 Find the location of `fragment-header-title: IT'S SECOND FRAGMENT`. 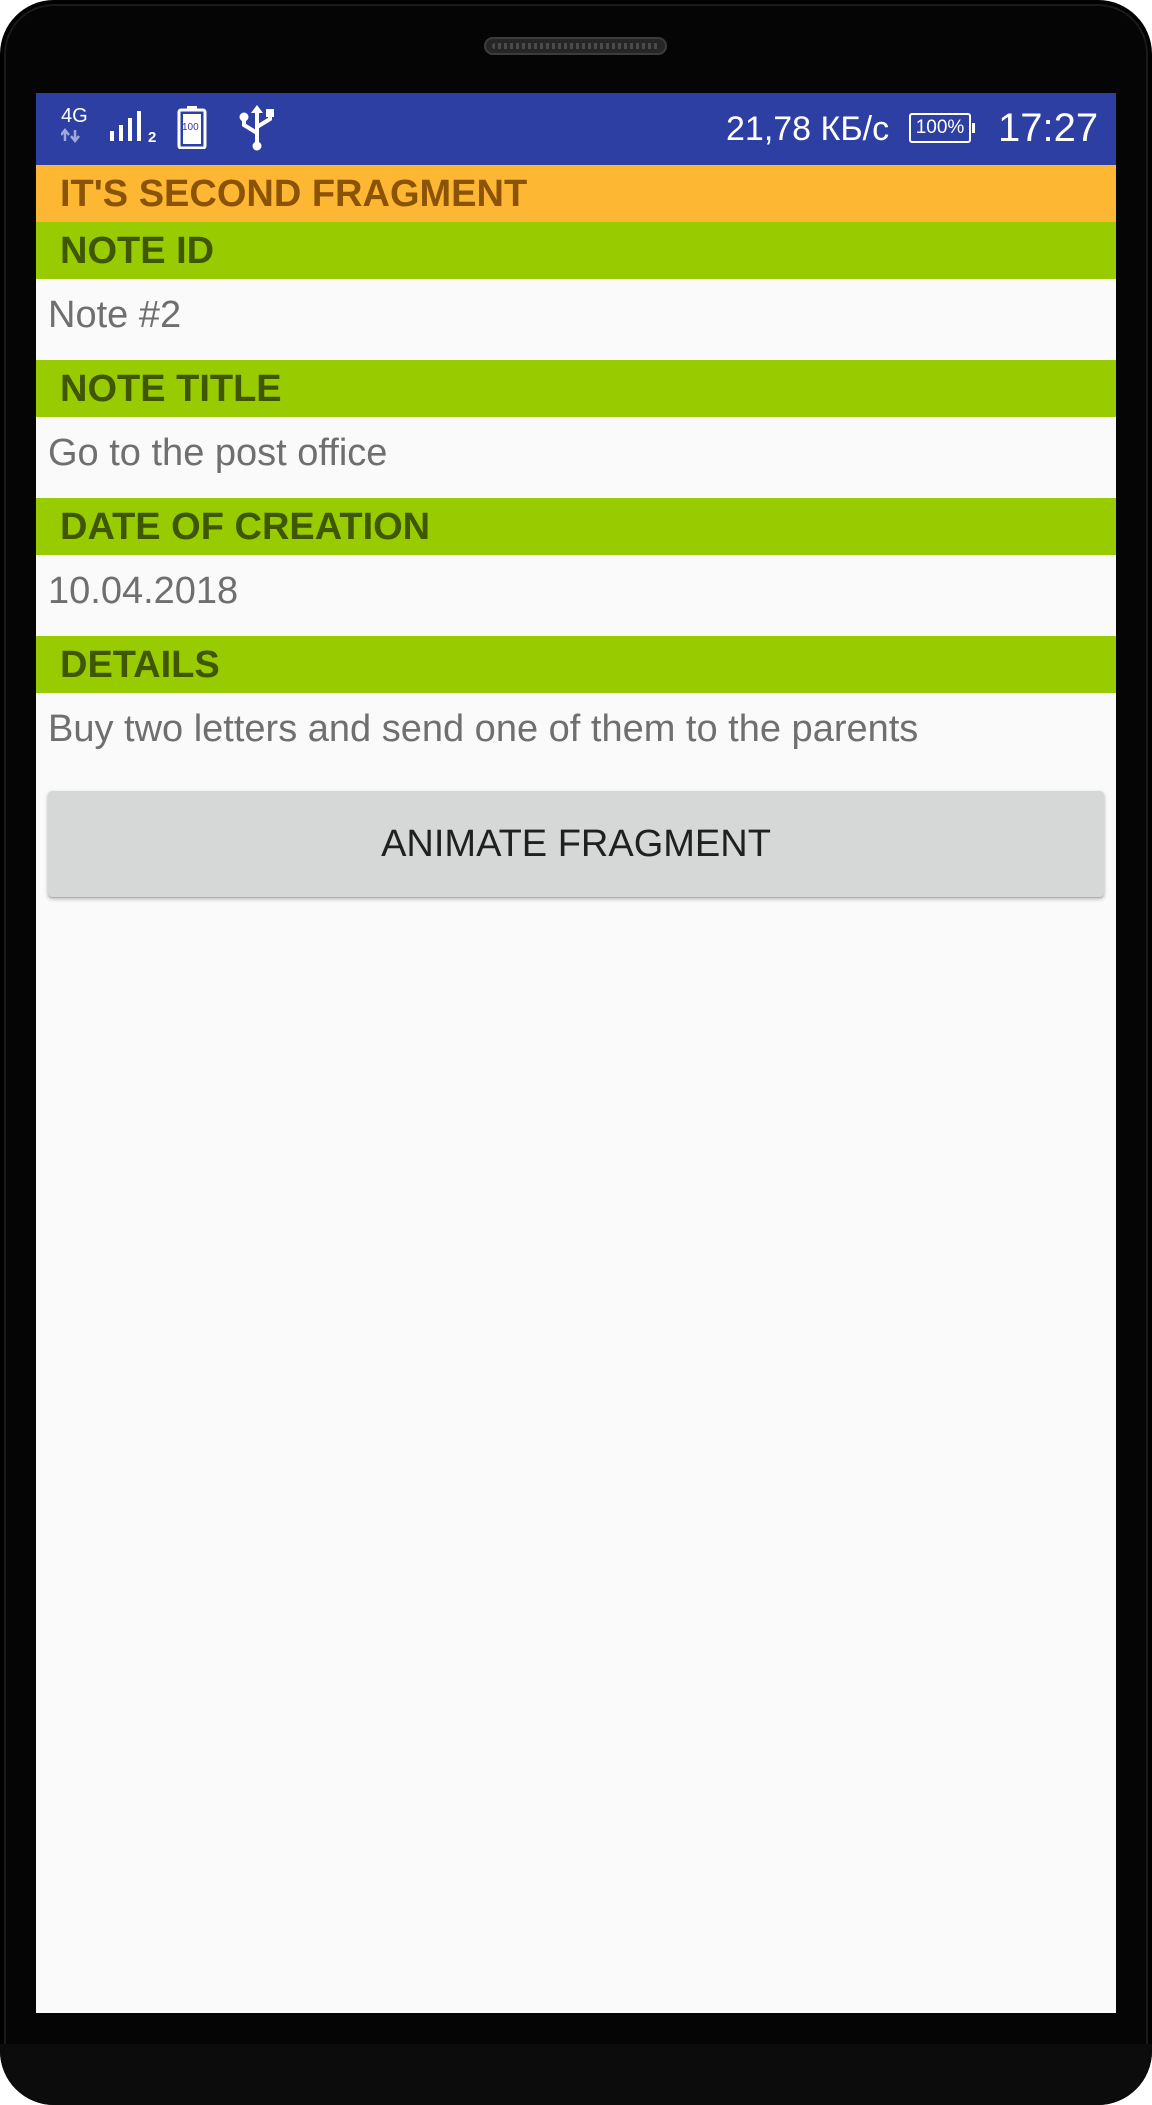

fragment-header-title: IT'S SECOND FRAGMENT is located at coordinates (294, 194).